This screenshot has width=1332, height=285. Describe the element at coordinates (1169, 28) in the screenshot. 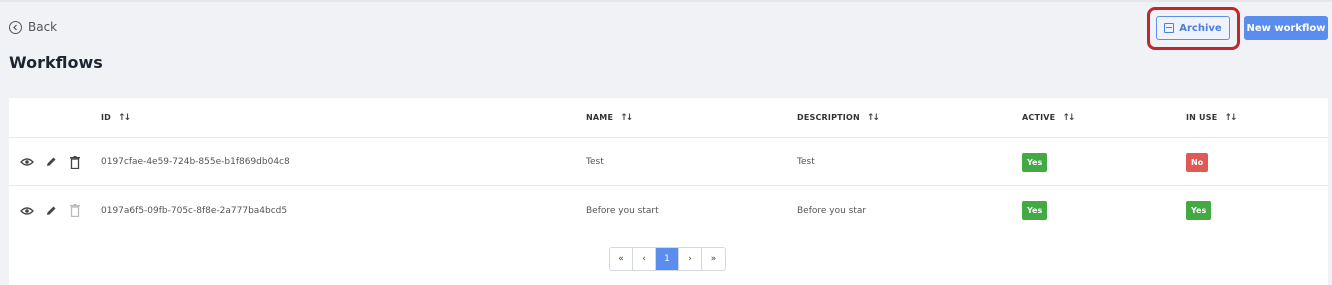

I see `archive-icon` at that location.